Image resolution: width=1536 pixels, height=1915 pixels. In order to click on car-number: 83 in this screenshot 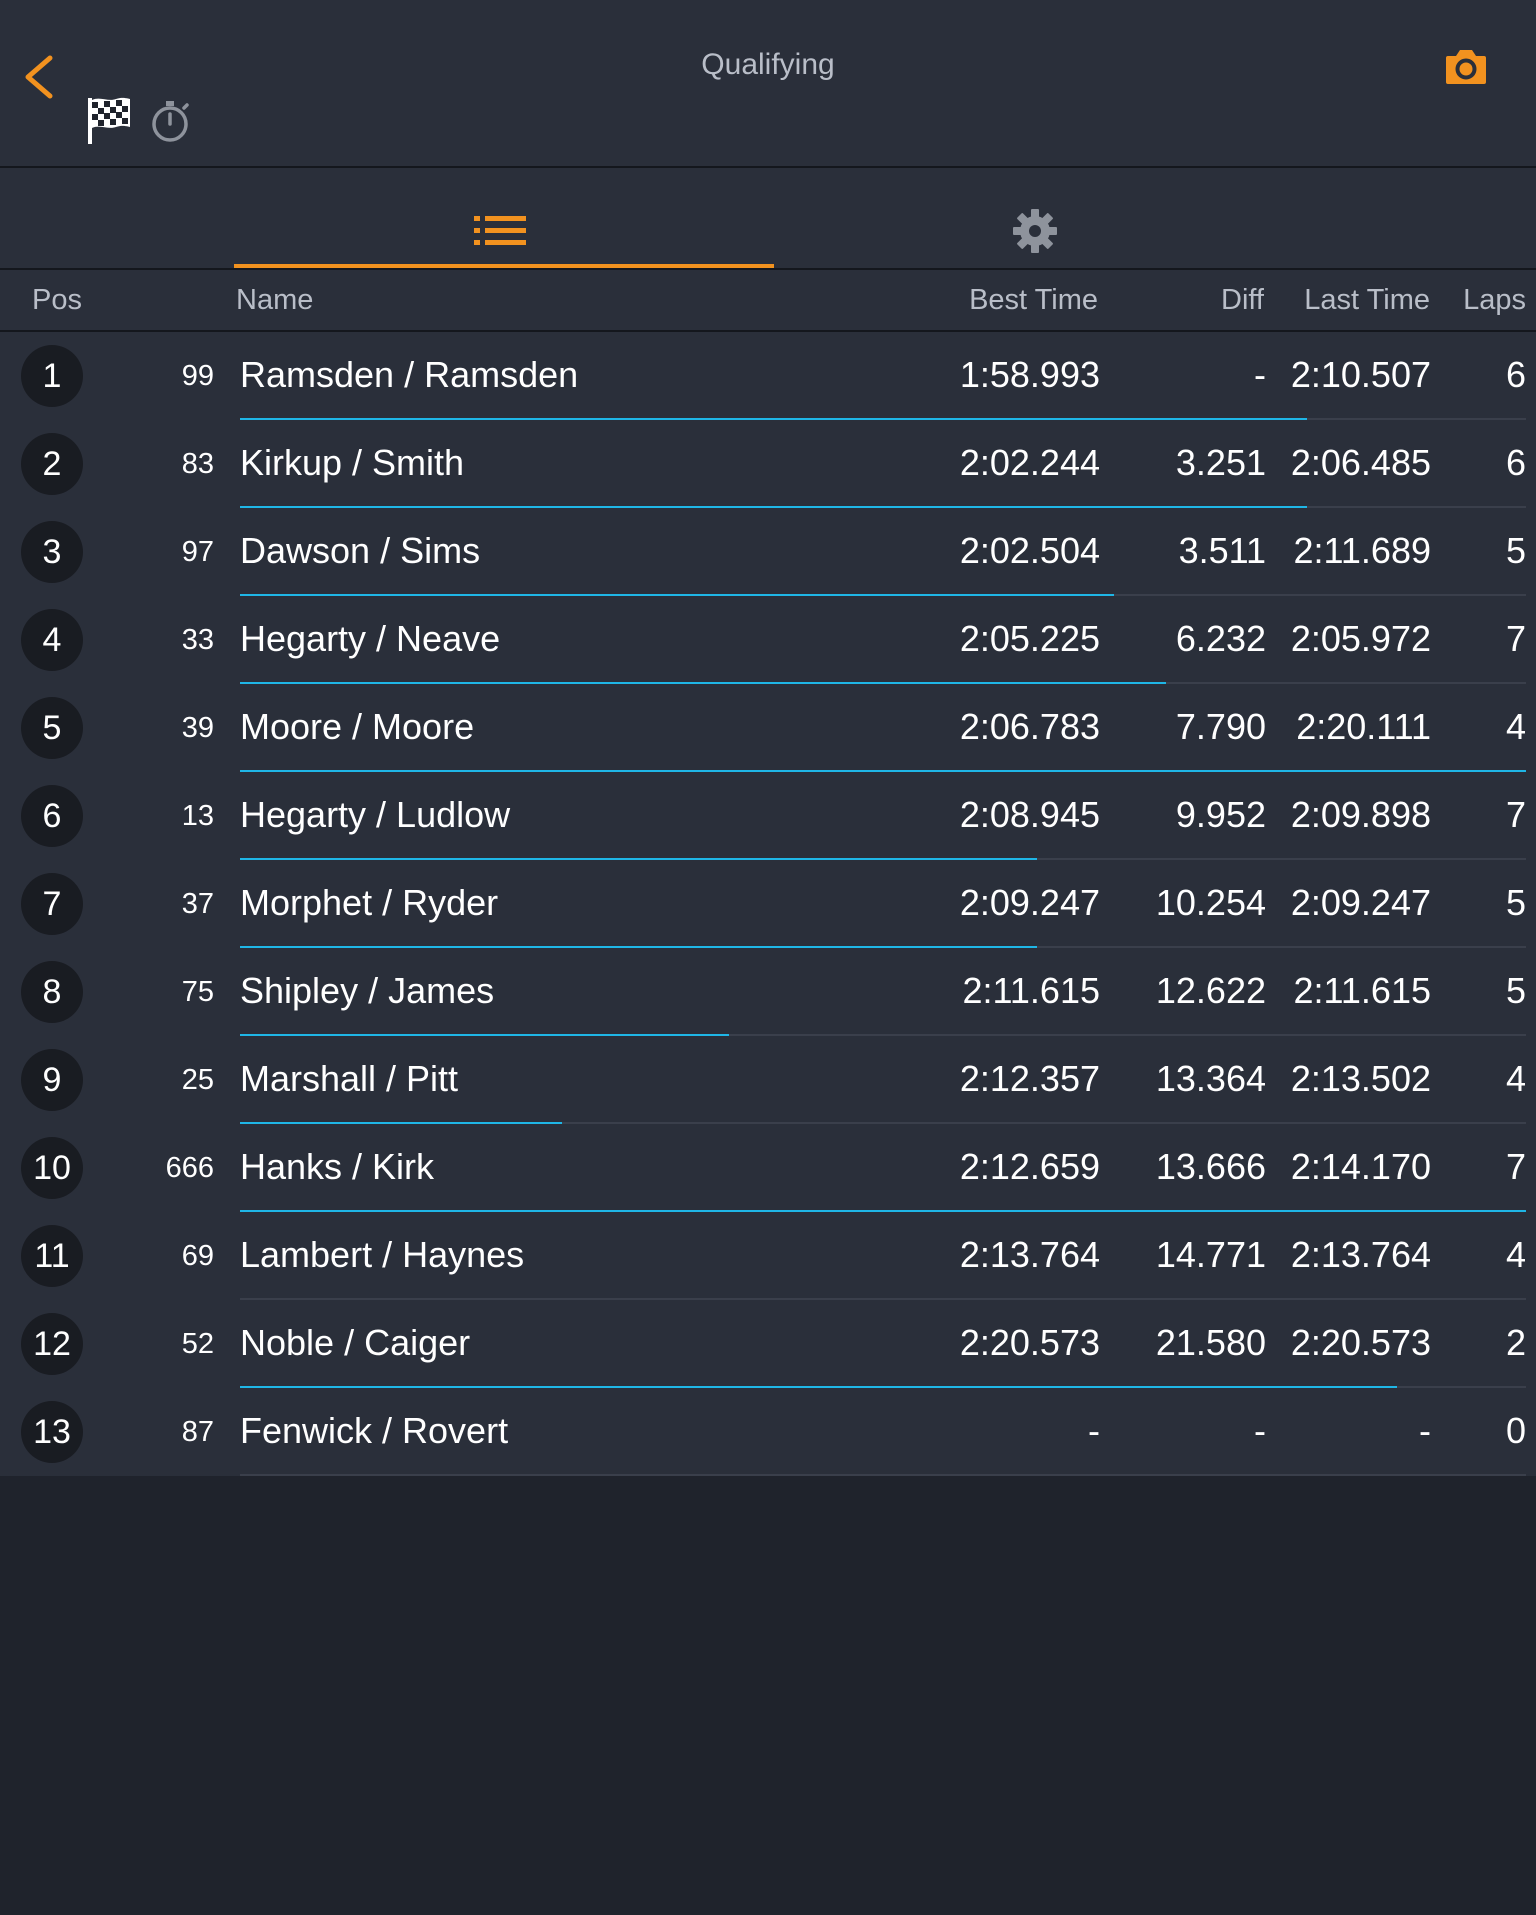, I will do `click(197, 464)`.